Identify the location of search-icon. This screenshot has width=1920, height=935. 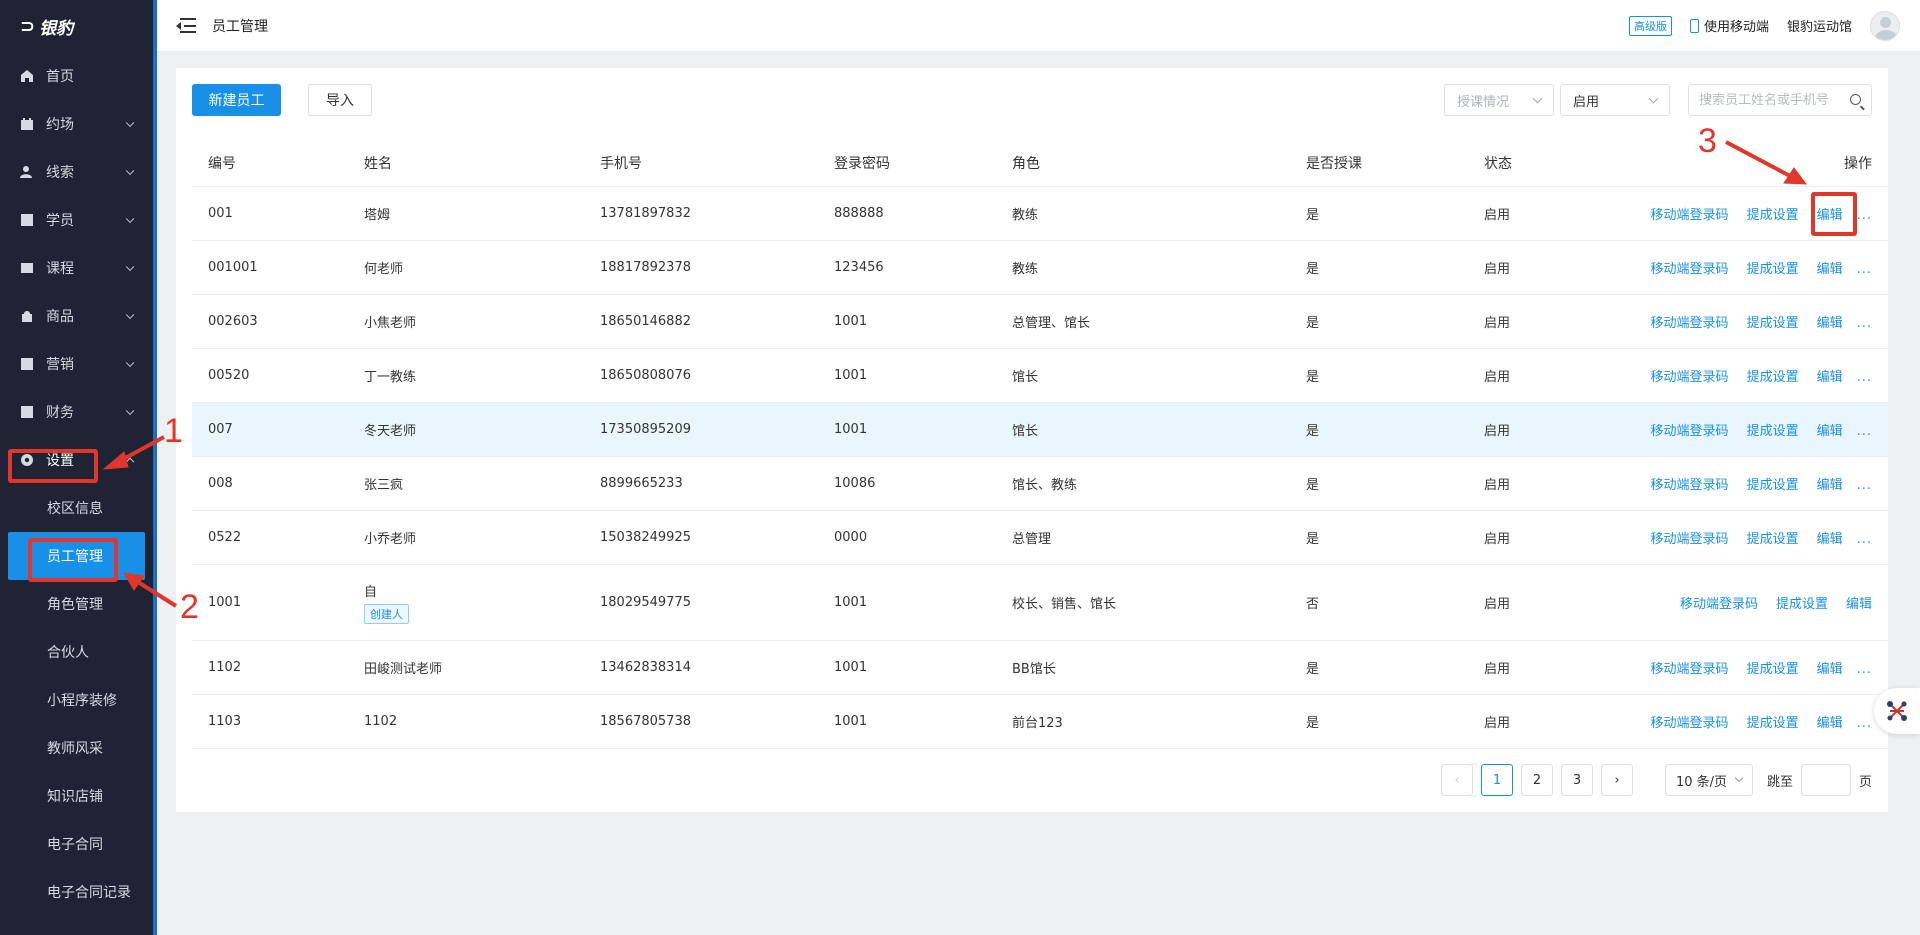
(1855, 99).